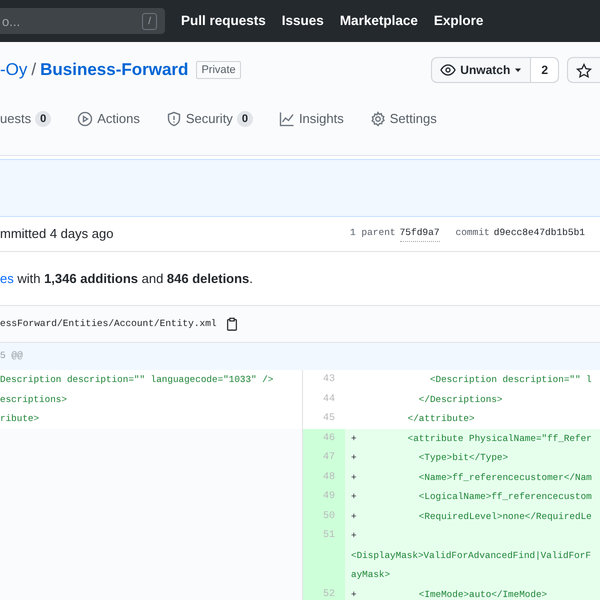 The height and width of the screenshot is (600, 600). Describe the element at coordinates (108, 323) in the screenshot. I see `file-path: essForward/Entities/Account/Entity.xml` at that location.